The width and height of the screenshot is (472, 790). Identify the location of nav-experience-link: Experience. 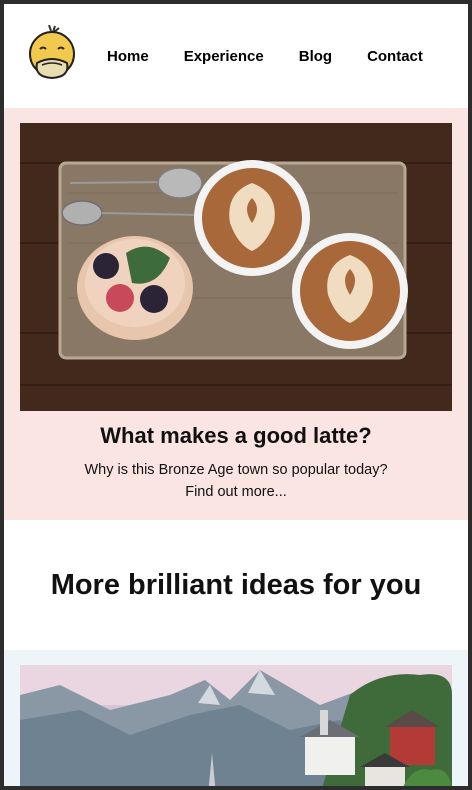
(224, 56).